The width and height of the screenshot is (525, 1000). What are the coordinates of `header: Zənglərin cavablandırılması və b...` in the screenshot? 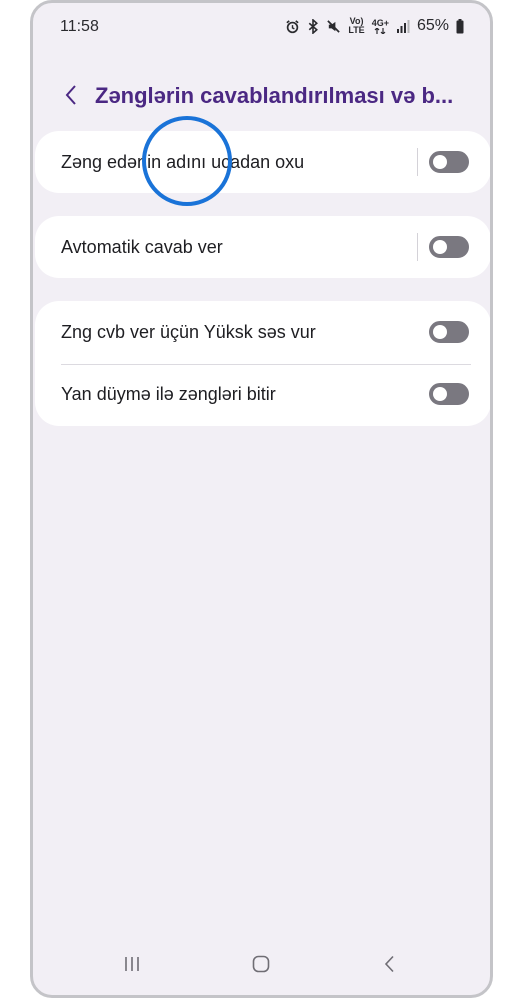 It's located at (261, 95).